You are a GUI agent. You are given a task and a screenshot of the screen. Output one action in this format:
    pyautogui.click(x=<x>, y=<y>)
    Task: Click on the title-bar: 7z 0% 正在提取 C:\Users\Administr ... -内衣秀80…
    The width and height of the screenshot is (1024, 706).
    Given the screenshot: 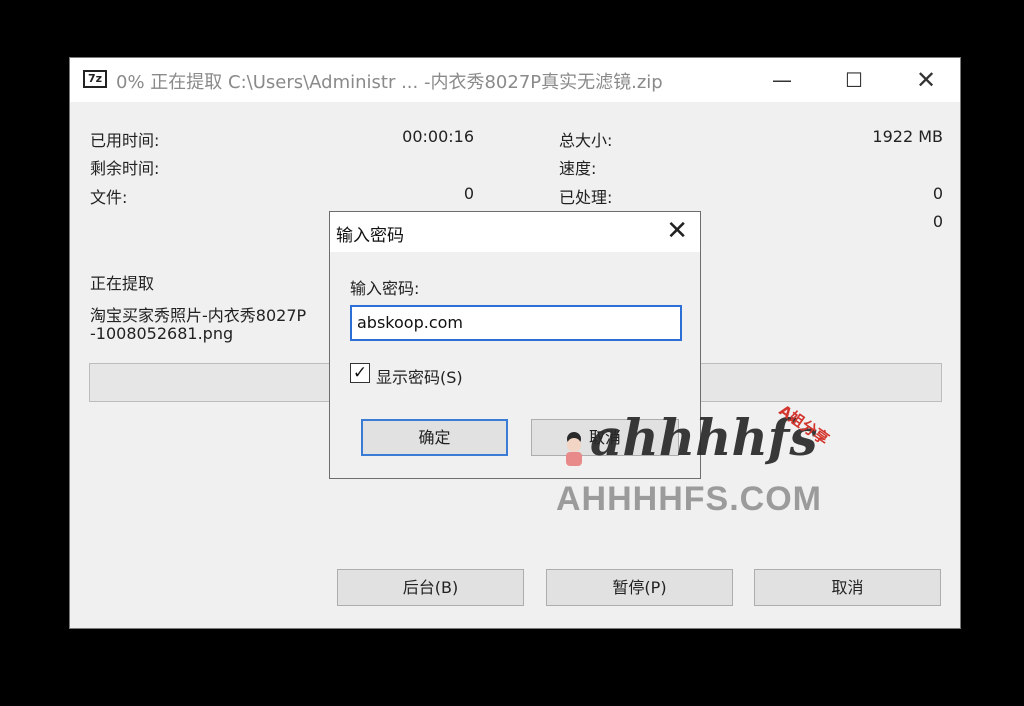 What is the action you would take?
    pyautogui.click(x=515, y=80)
    